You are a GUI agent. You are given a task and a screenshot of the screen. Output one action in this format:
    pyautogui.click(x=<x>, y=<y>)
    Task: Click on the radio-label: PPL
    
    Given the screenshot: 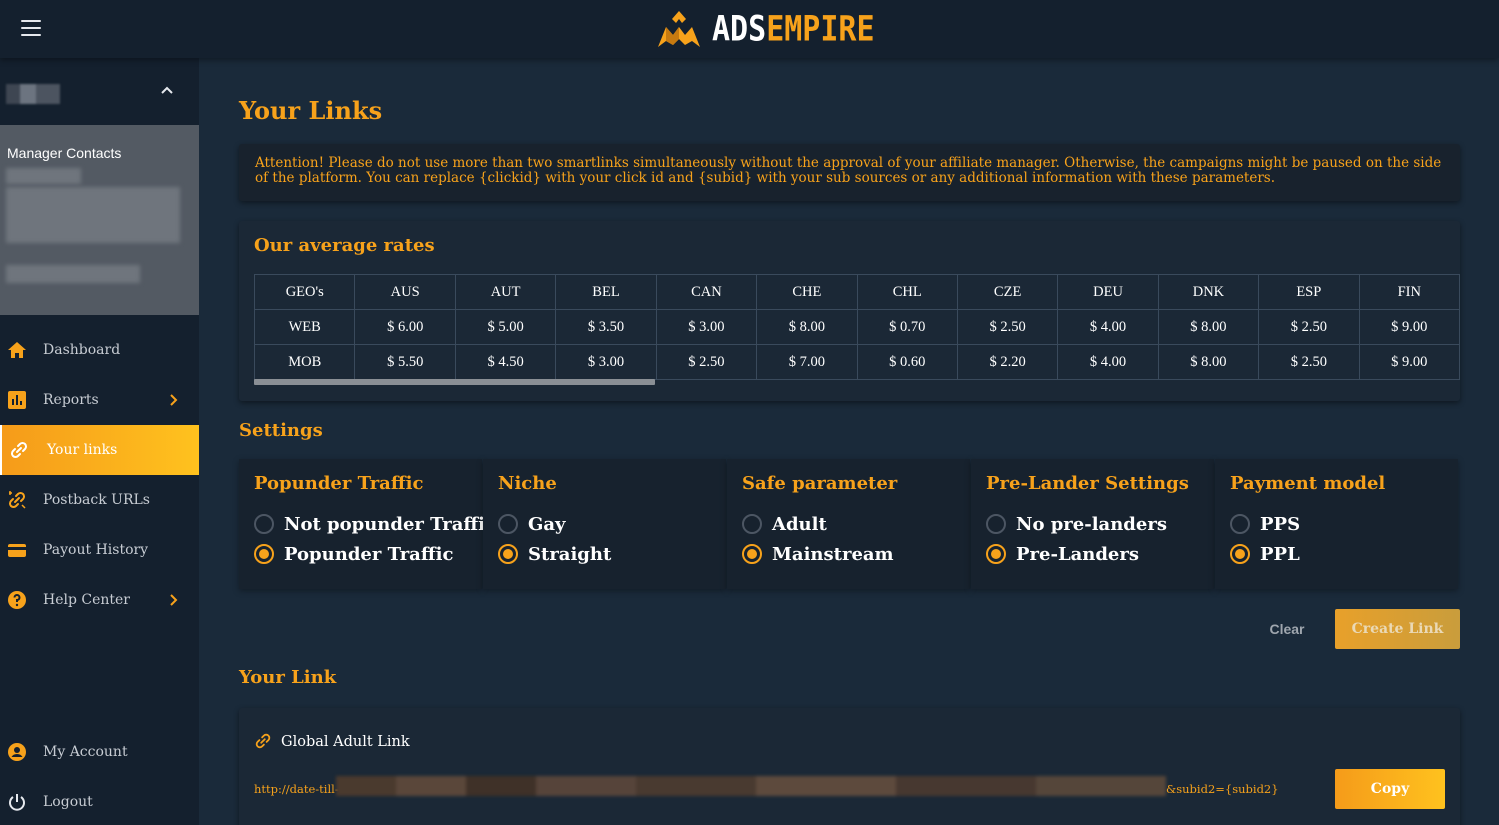 What is the action you would take?
    pyautogui.click(x=1280, y=554)
    